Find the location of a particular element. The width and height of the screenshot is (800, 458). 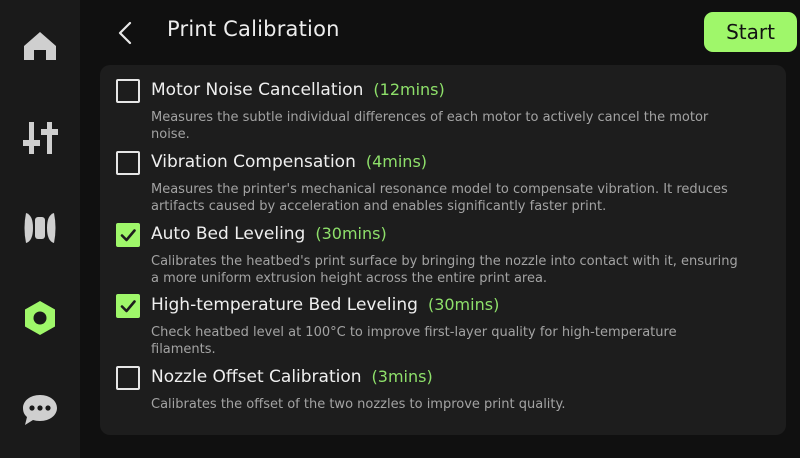

option-duration: (4mins) is located at coordinates (396, 161).